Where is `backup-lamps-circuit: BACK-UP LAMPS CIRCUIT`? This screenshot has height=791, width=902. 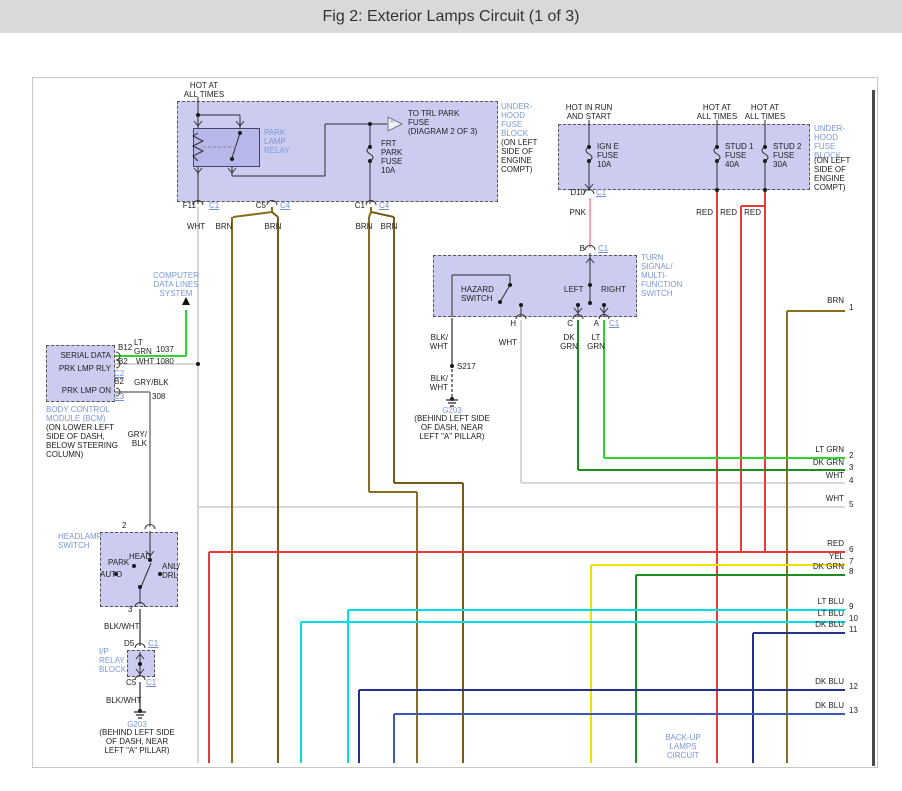
backup-lamps-circuit: BACK-UP LAMPS CIRCUIT is located at coordinates (683, 746).